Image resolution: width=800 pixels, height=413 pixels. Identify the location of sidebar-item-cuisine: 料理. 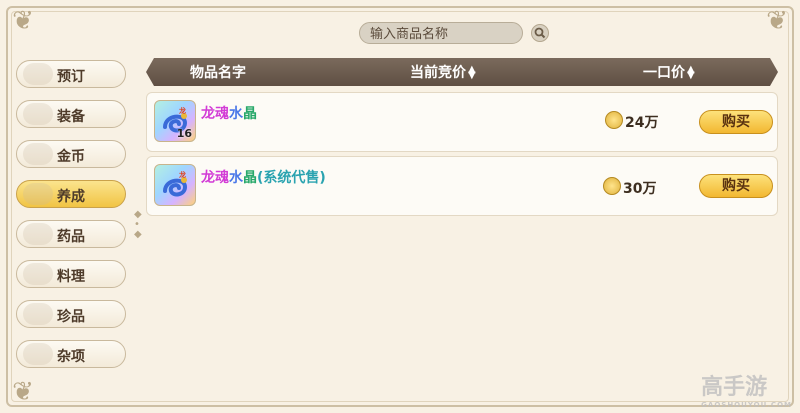
(71, 274).